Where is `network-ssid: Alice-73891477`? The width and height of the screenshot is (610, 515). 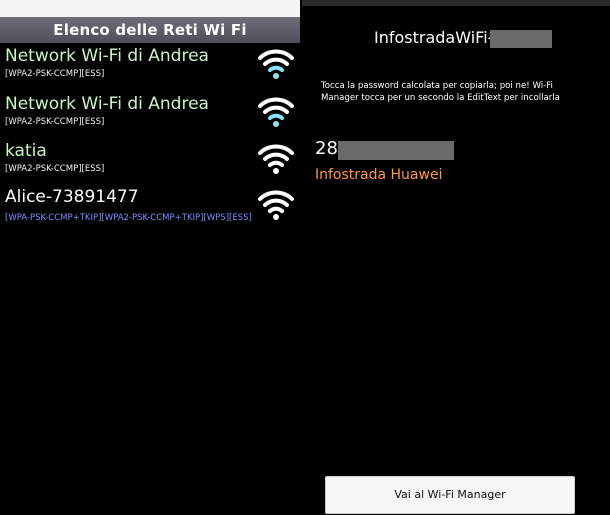
network-ssid: Alice-73891477 is located at coordinates (72, 197).